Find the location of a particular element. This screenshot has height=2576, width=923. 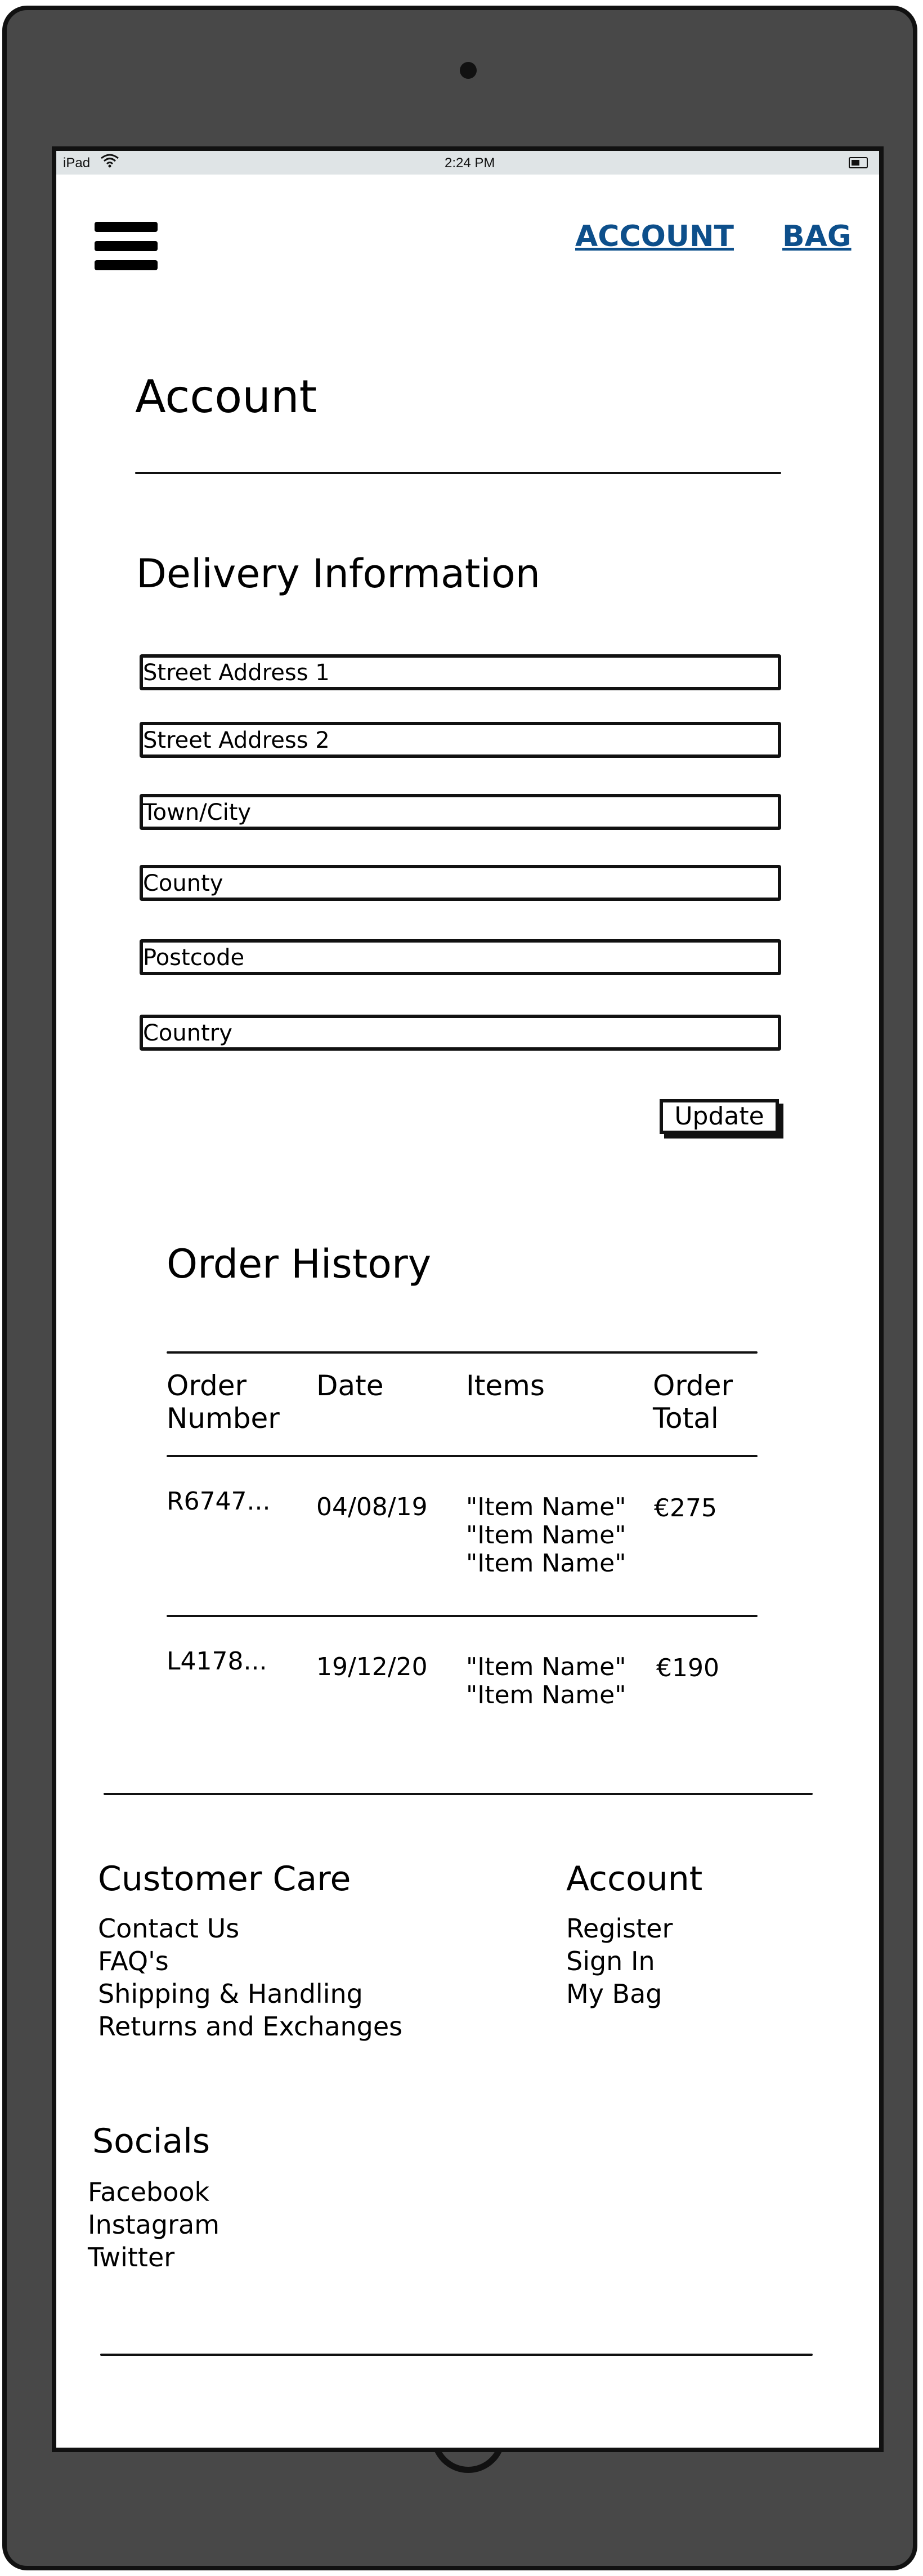

footer-socials-heading: Socials is located at coordinates (151, 2141).